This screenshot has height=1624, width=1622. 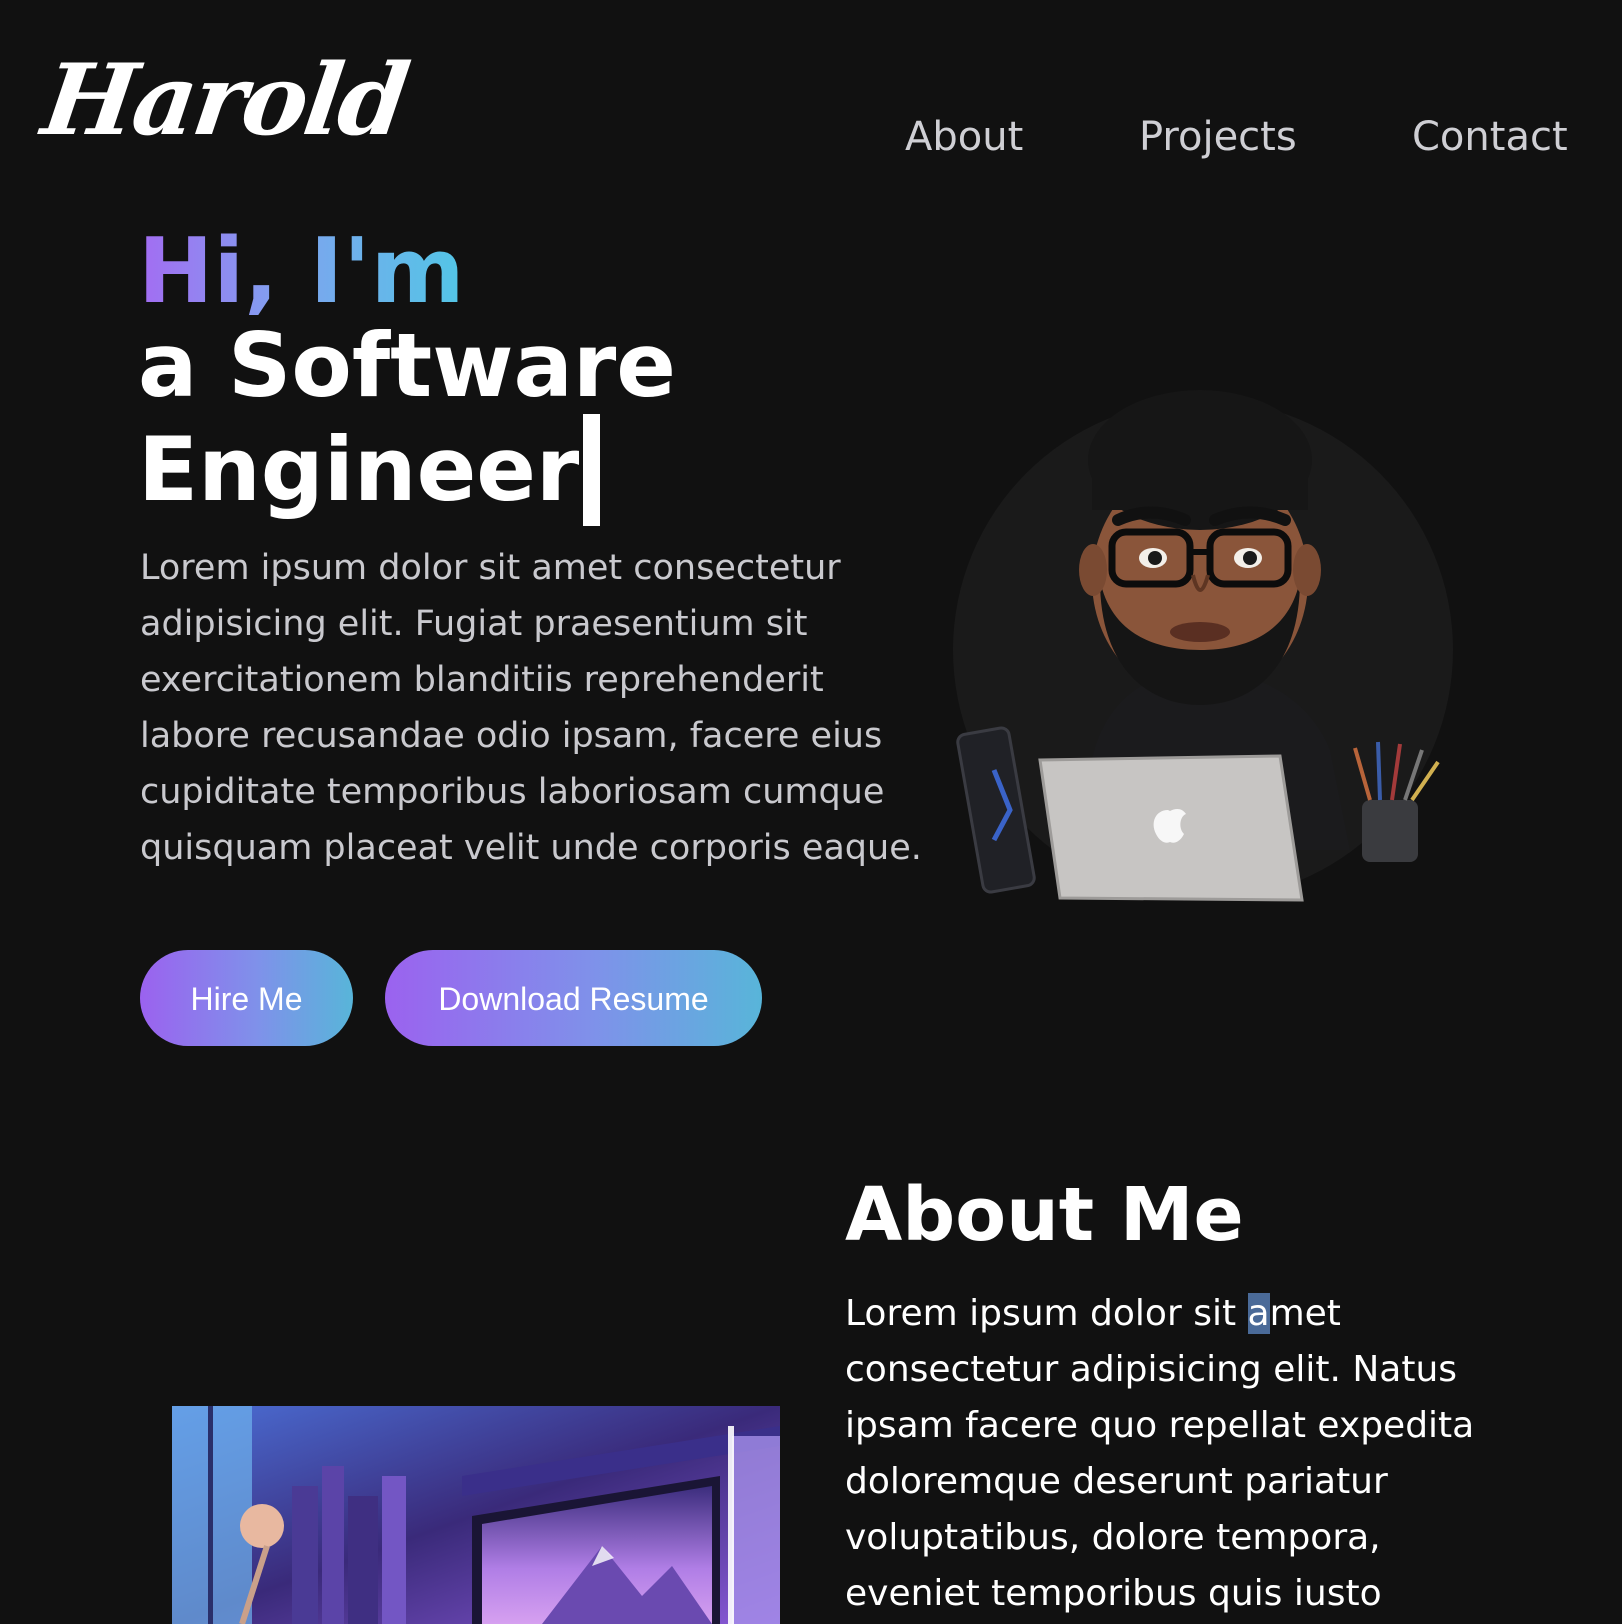 I want to click on nav-projects-link: Projects, so click(x=1218, y=137).